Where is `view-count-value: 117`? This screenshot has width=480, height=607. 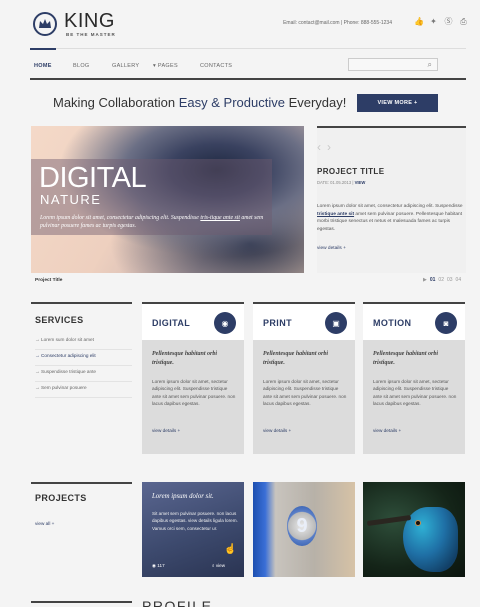 view-count-value: 117 is located at coordinates (161, 565).